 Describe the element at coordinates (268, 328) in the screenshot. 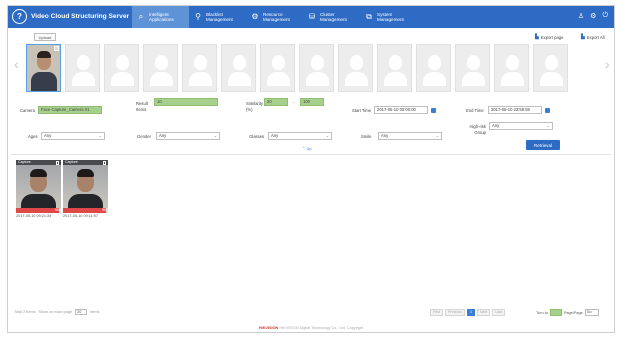

I see `brand-logo: HIKVISION` at that location.